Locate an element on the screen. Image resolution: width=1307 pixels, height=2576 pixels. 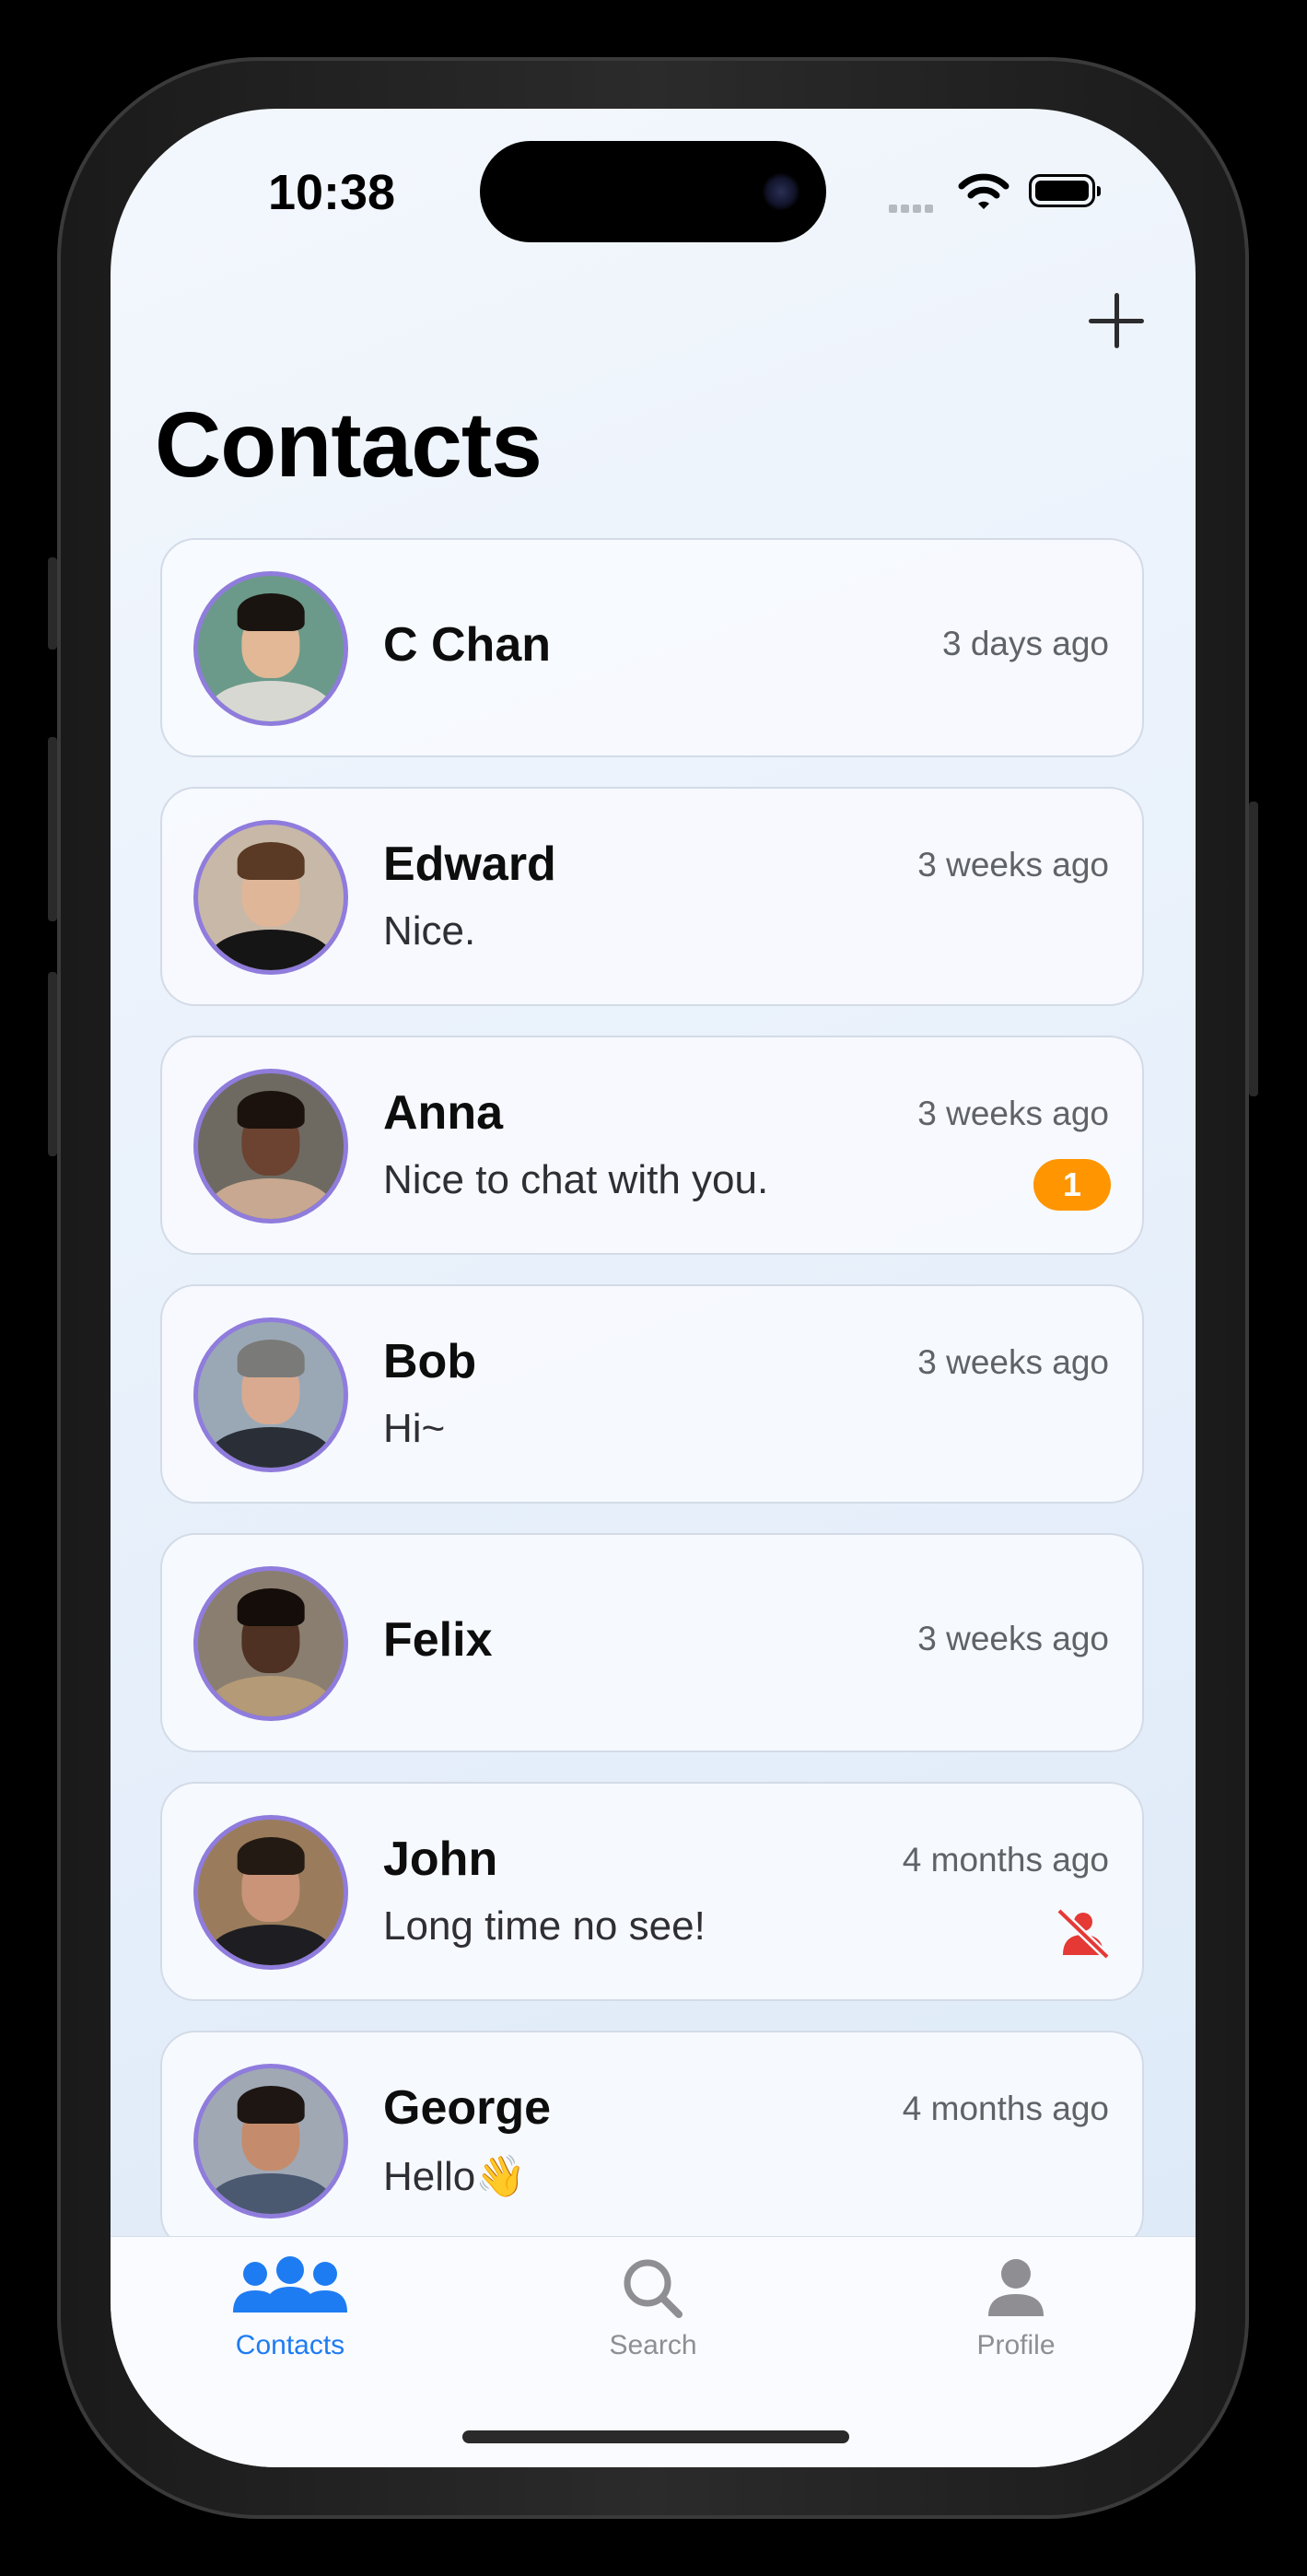
tab-bar: Contacts Search Profile is located at coordinates (653, 2352).